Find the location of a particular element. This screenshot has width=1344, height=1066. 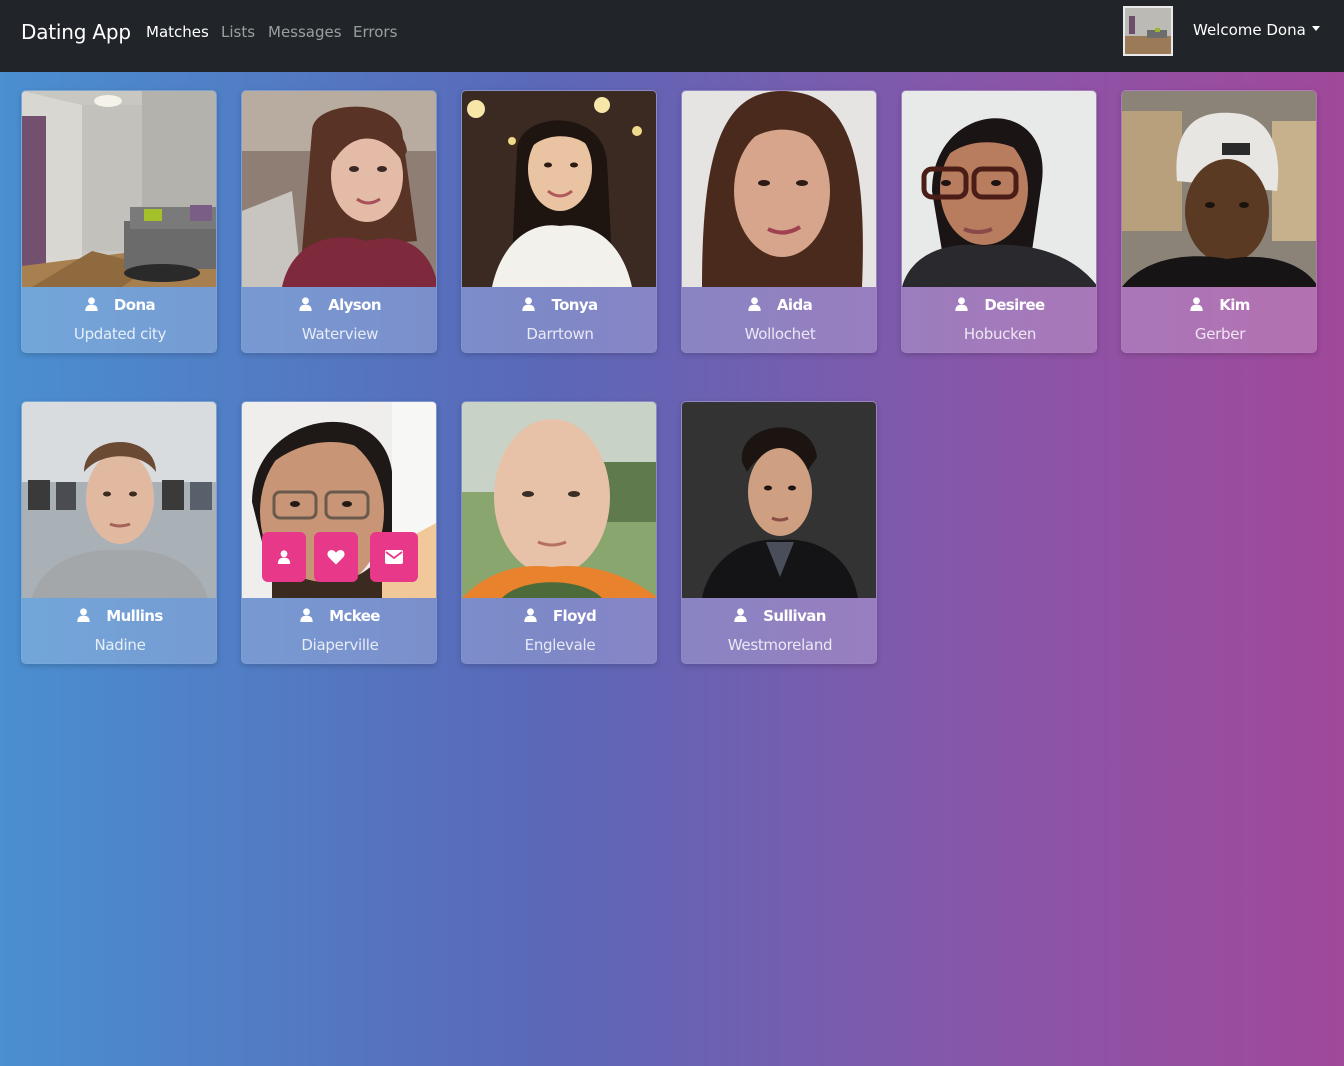

nav-lists: Lists is located at coordinates (238, 32).